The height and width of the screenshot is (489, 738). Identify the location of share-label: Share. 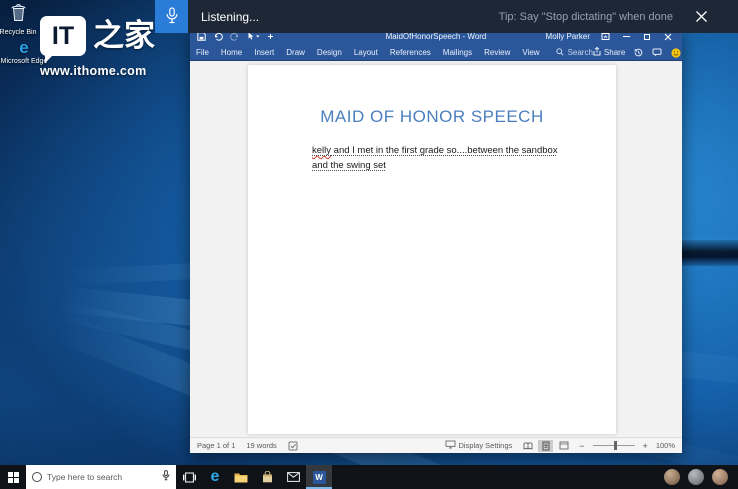
(614, 52).